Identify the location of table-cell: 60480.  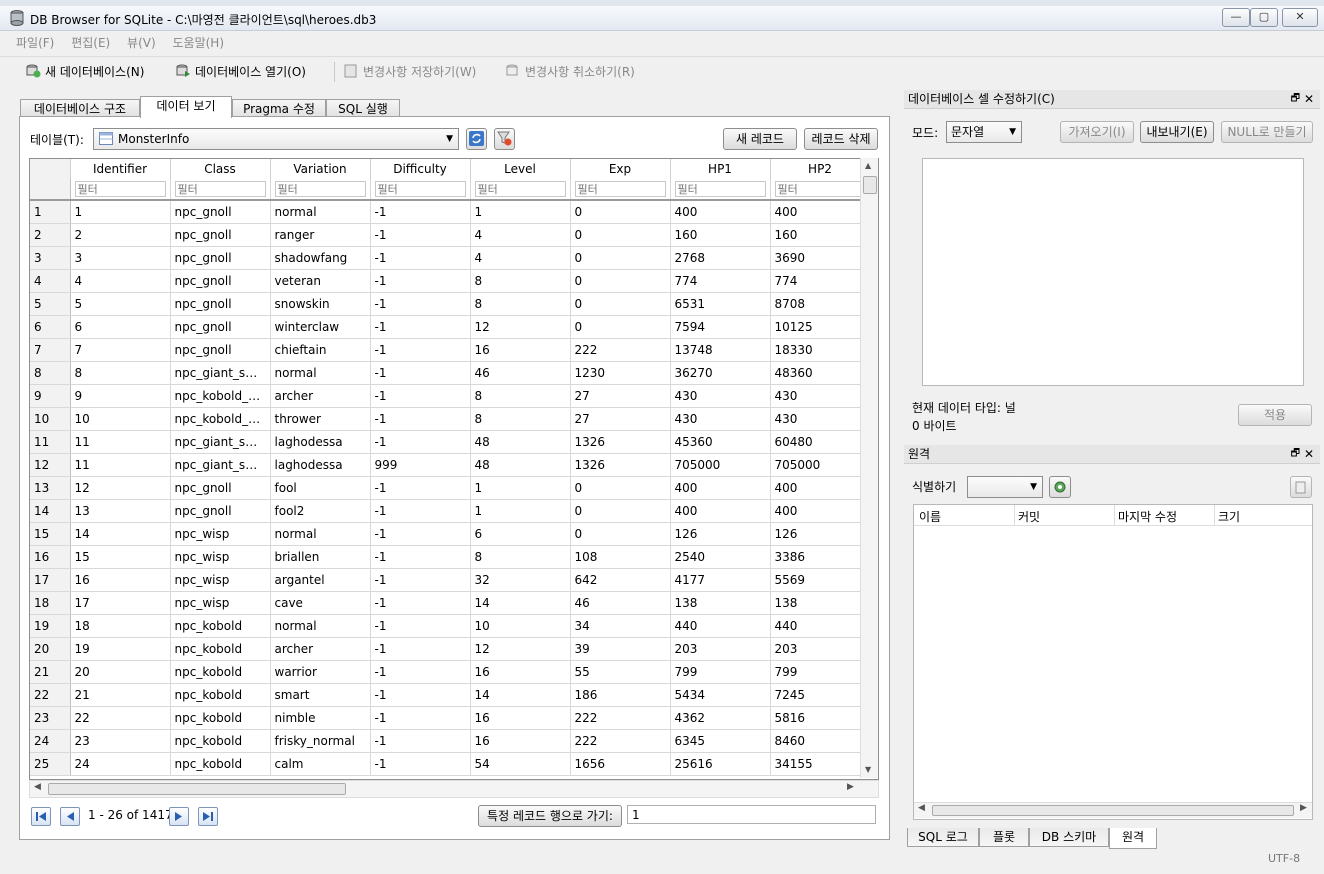
(820, 442).